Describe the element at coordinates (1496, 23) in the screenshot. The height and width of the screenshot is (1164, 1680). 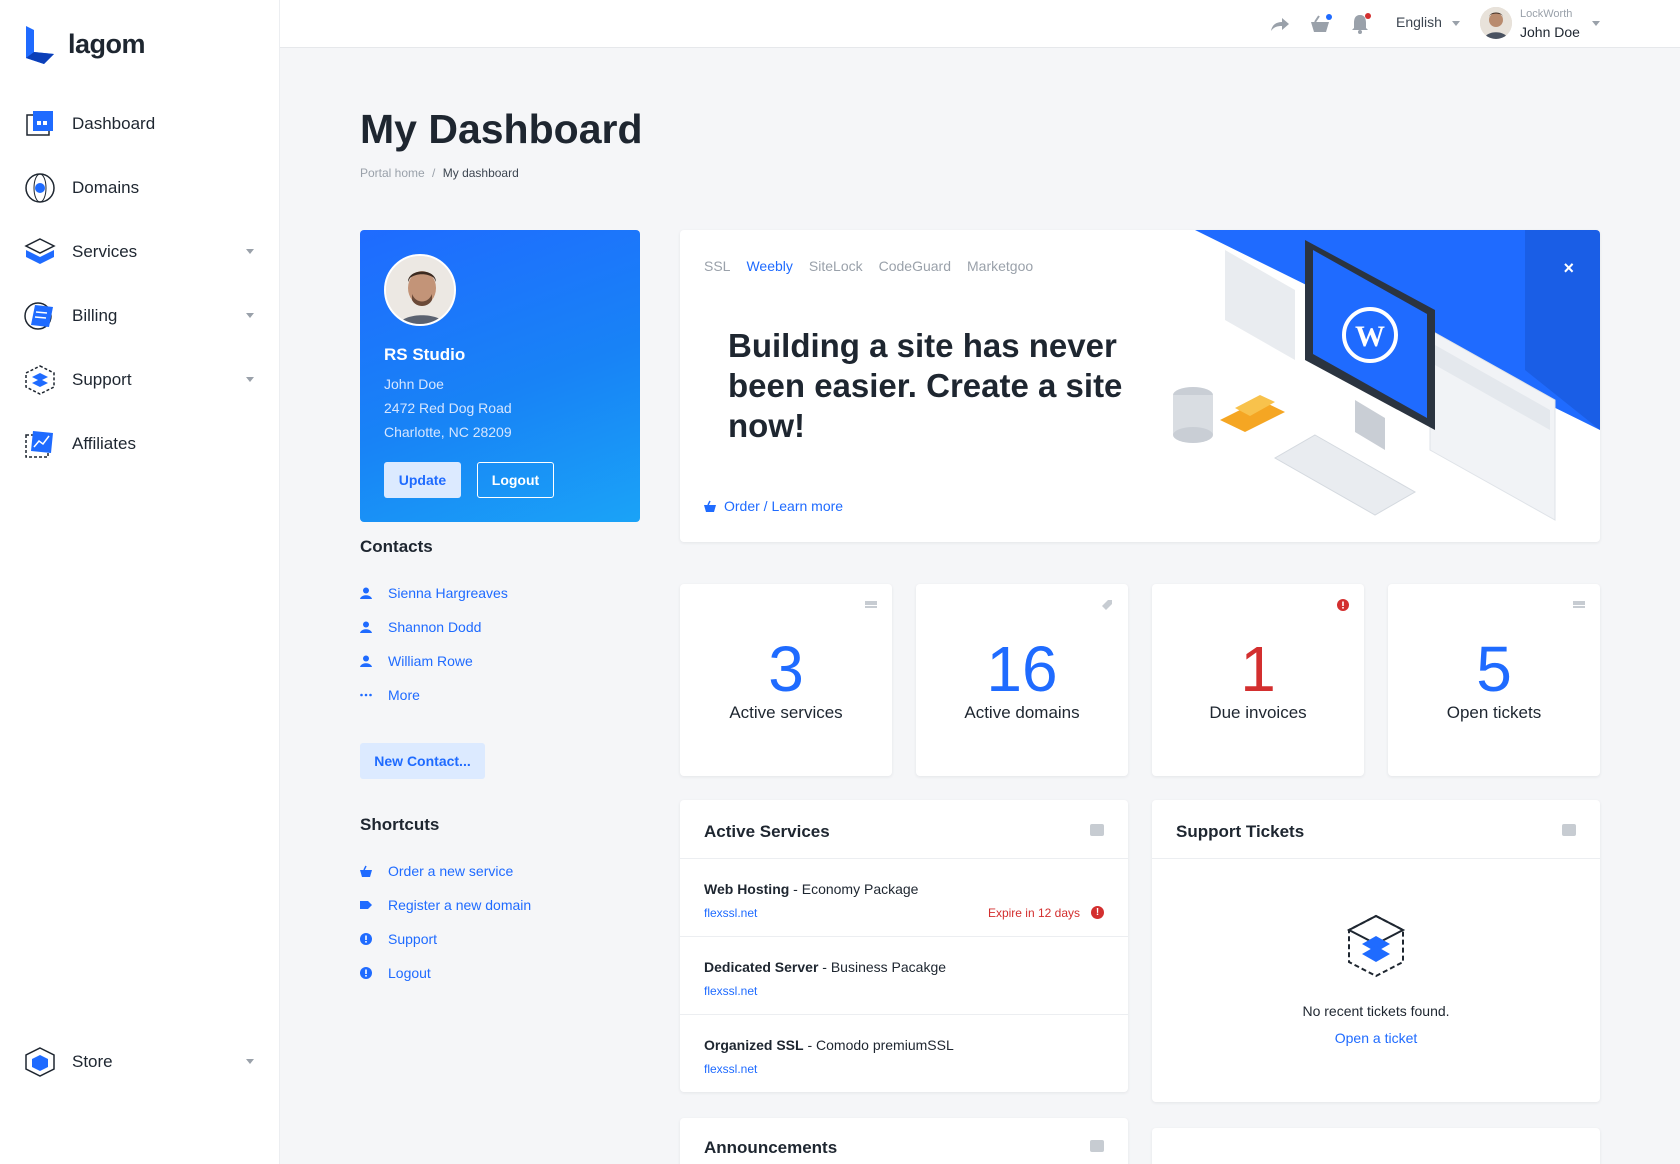
I see `avatar` at that location.